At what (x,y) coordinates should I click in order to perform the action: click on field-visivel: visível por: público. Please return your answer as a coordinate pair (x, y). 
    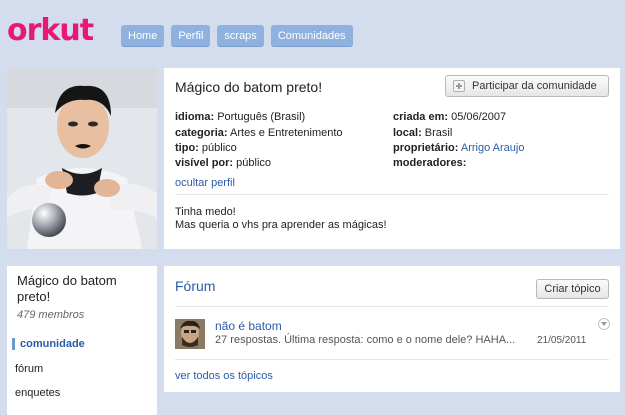
    Looking at the image, I should click on (223, 163).